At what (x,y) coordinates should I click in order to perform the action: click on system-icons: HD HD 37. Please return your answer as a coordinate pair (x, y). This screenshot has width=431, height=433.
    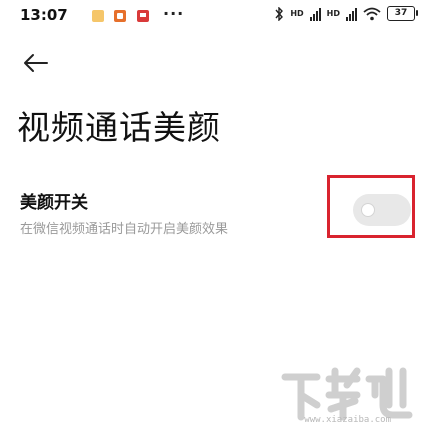
    Looking at the image, I should click on (346, 13).